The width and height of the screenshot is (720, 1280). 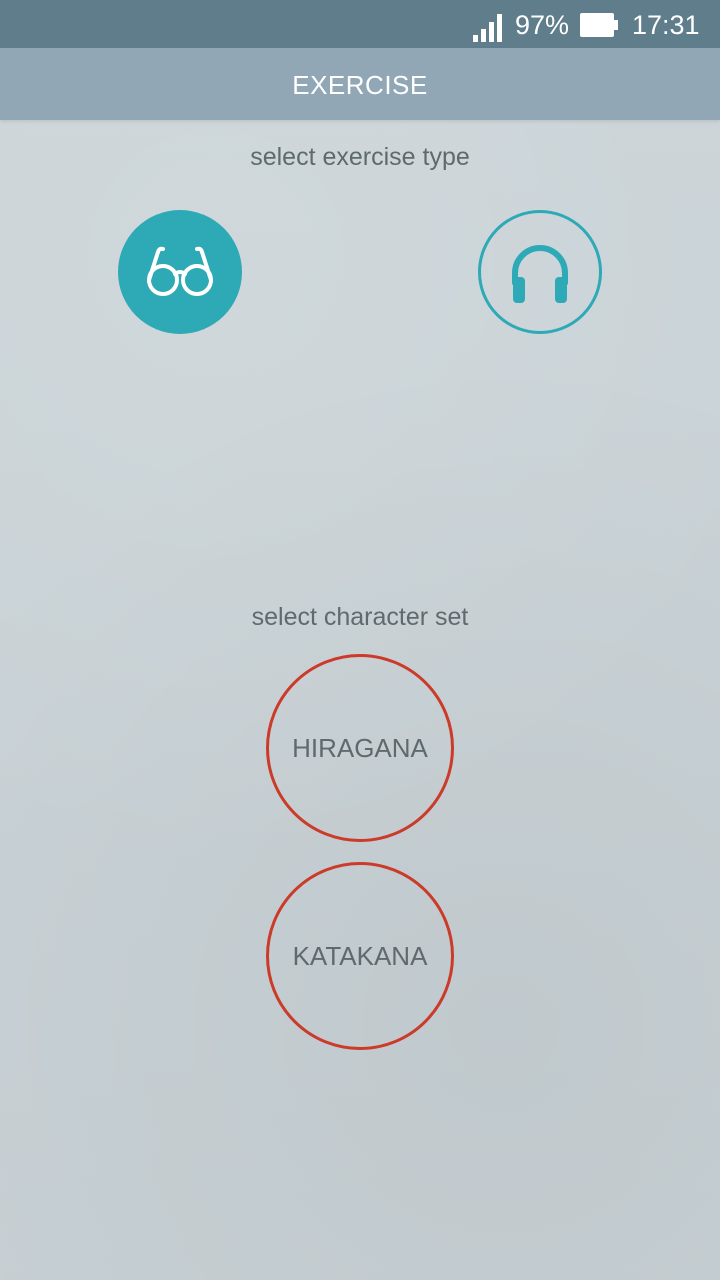 I want to click on app-bar: EXERCISE, so click(x=360, y=84).